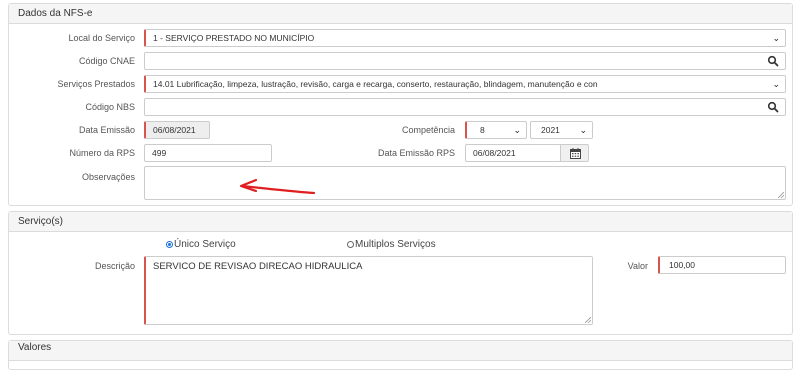 This screenshot has height=370, width=800. I want to click on data-emissao-rps-value: 06/08/2021, so click(494, 153).